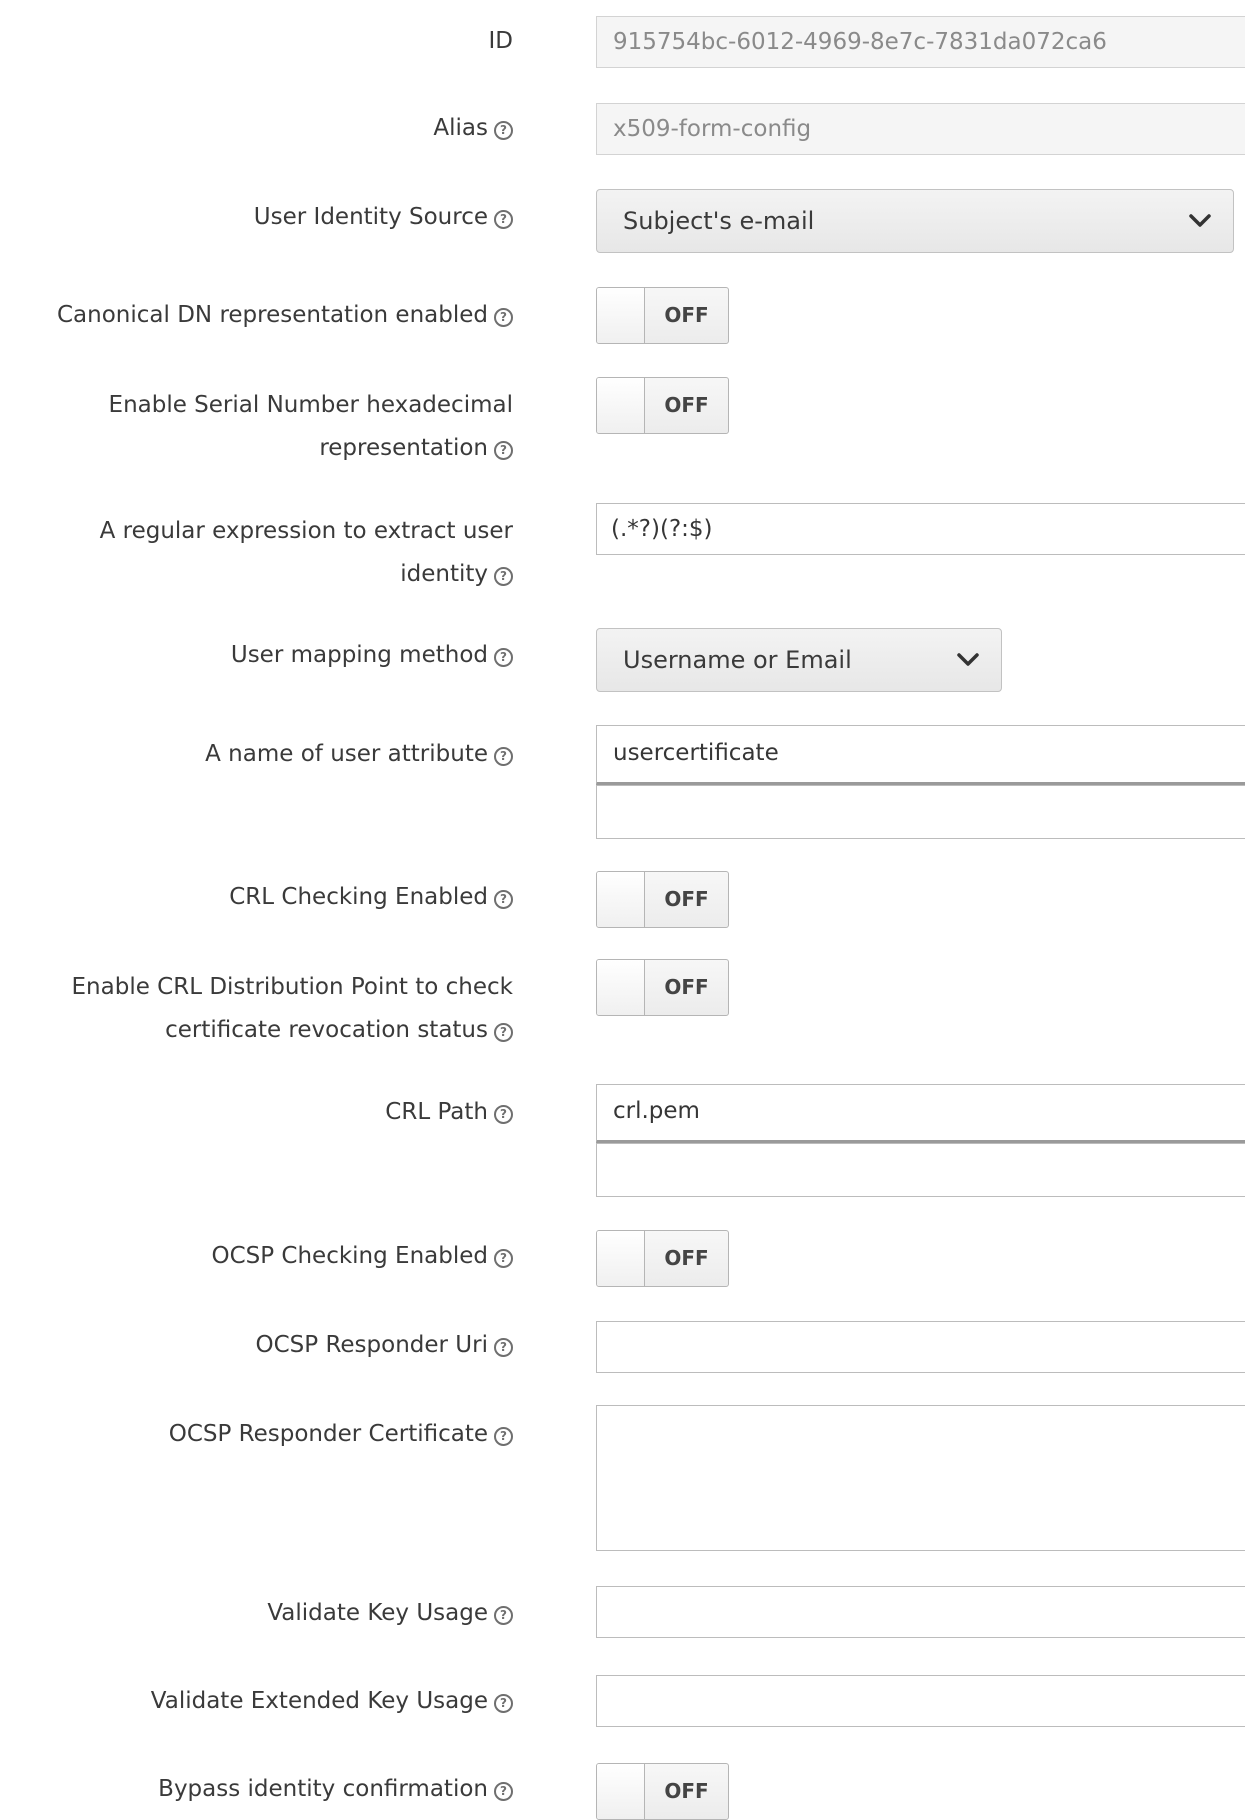 This screenshot has width=1245, height=1820. Describe the element at coordinates (449, 1112) in the screenshot. I see `crl-path-label: CRL Path?` at that location.